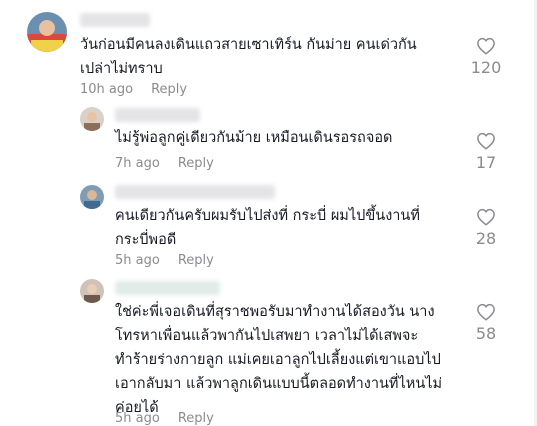 The image size is (537, 426). Describe the element at coordinates (486, 152) in the screenshot. I see `like-control: 17` at that location.